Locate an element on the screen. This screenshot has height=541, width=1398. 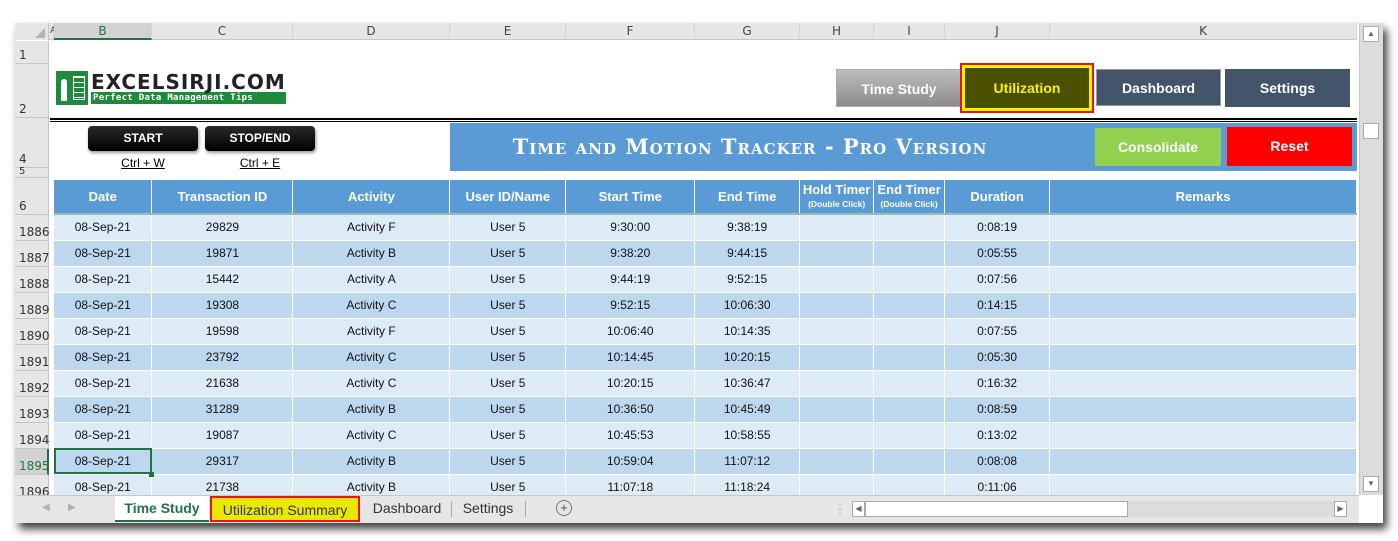
tab-time-study: Time Study is located at coordinates (162, 509).